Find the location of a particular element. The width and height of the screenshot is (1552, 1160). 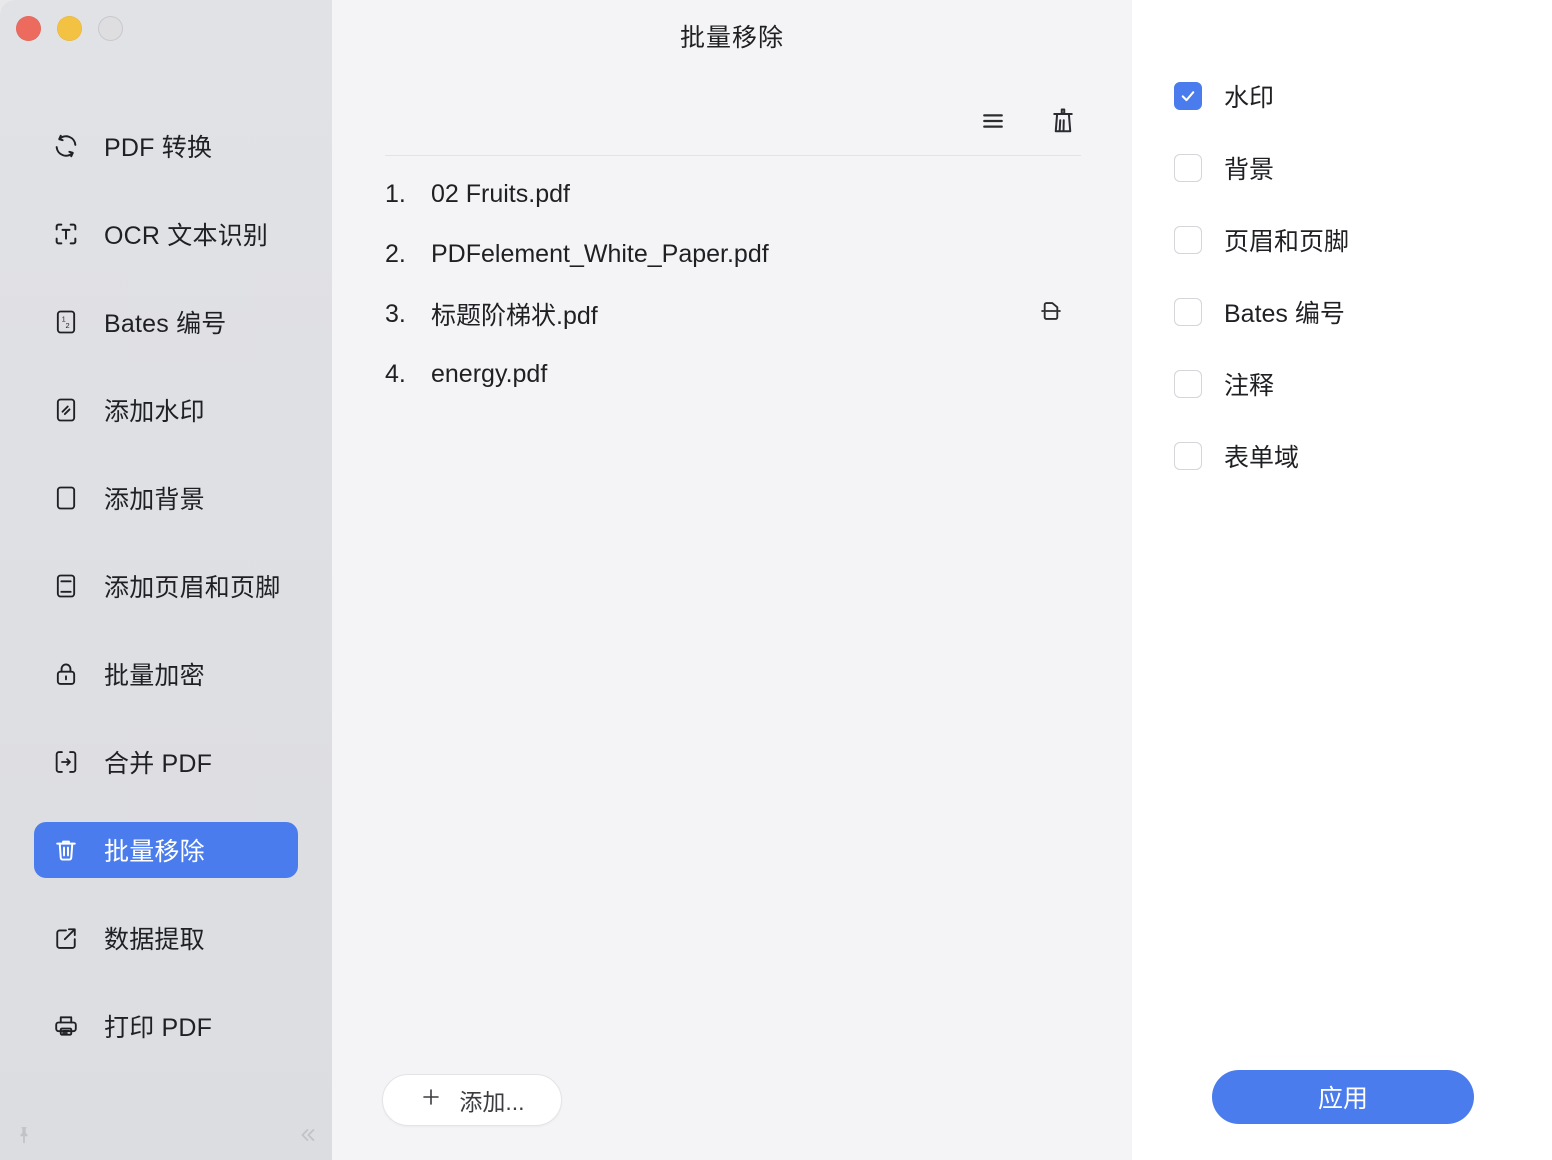

sidebar-item-batch-encrypt: 批量加密 is located at coordinates (166, 674).